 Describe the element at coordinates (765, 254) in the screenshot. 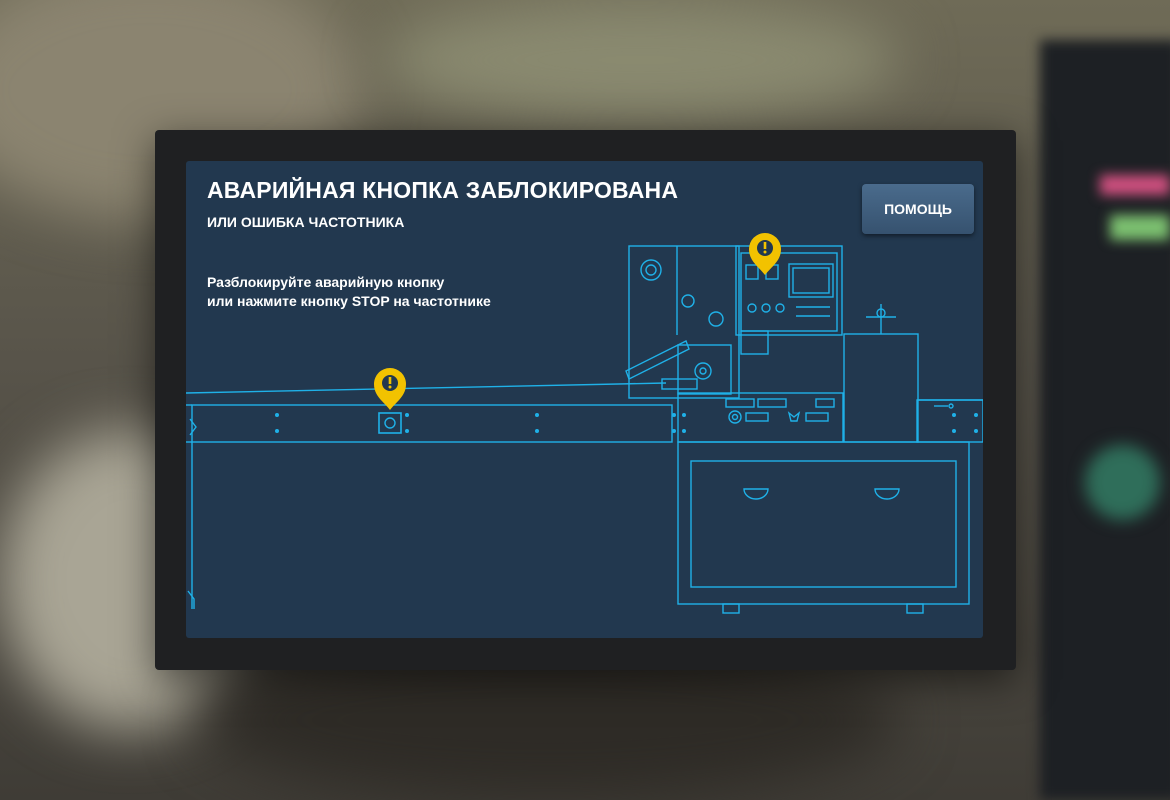

I see `frequency-converter-marker` at that location.